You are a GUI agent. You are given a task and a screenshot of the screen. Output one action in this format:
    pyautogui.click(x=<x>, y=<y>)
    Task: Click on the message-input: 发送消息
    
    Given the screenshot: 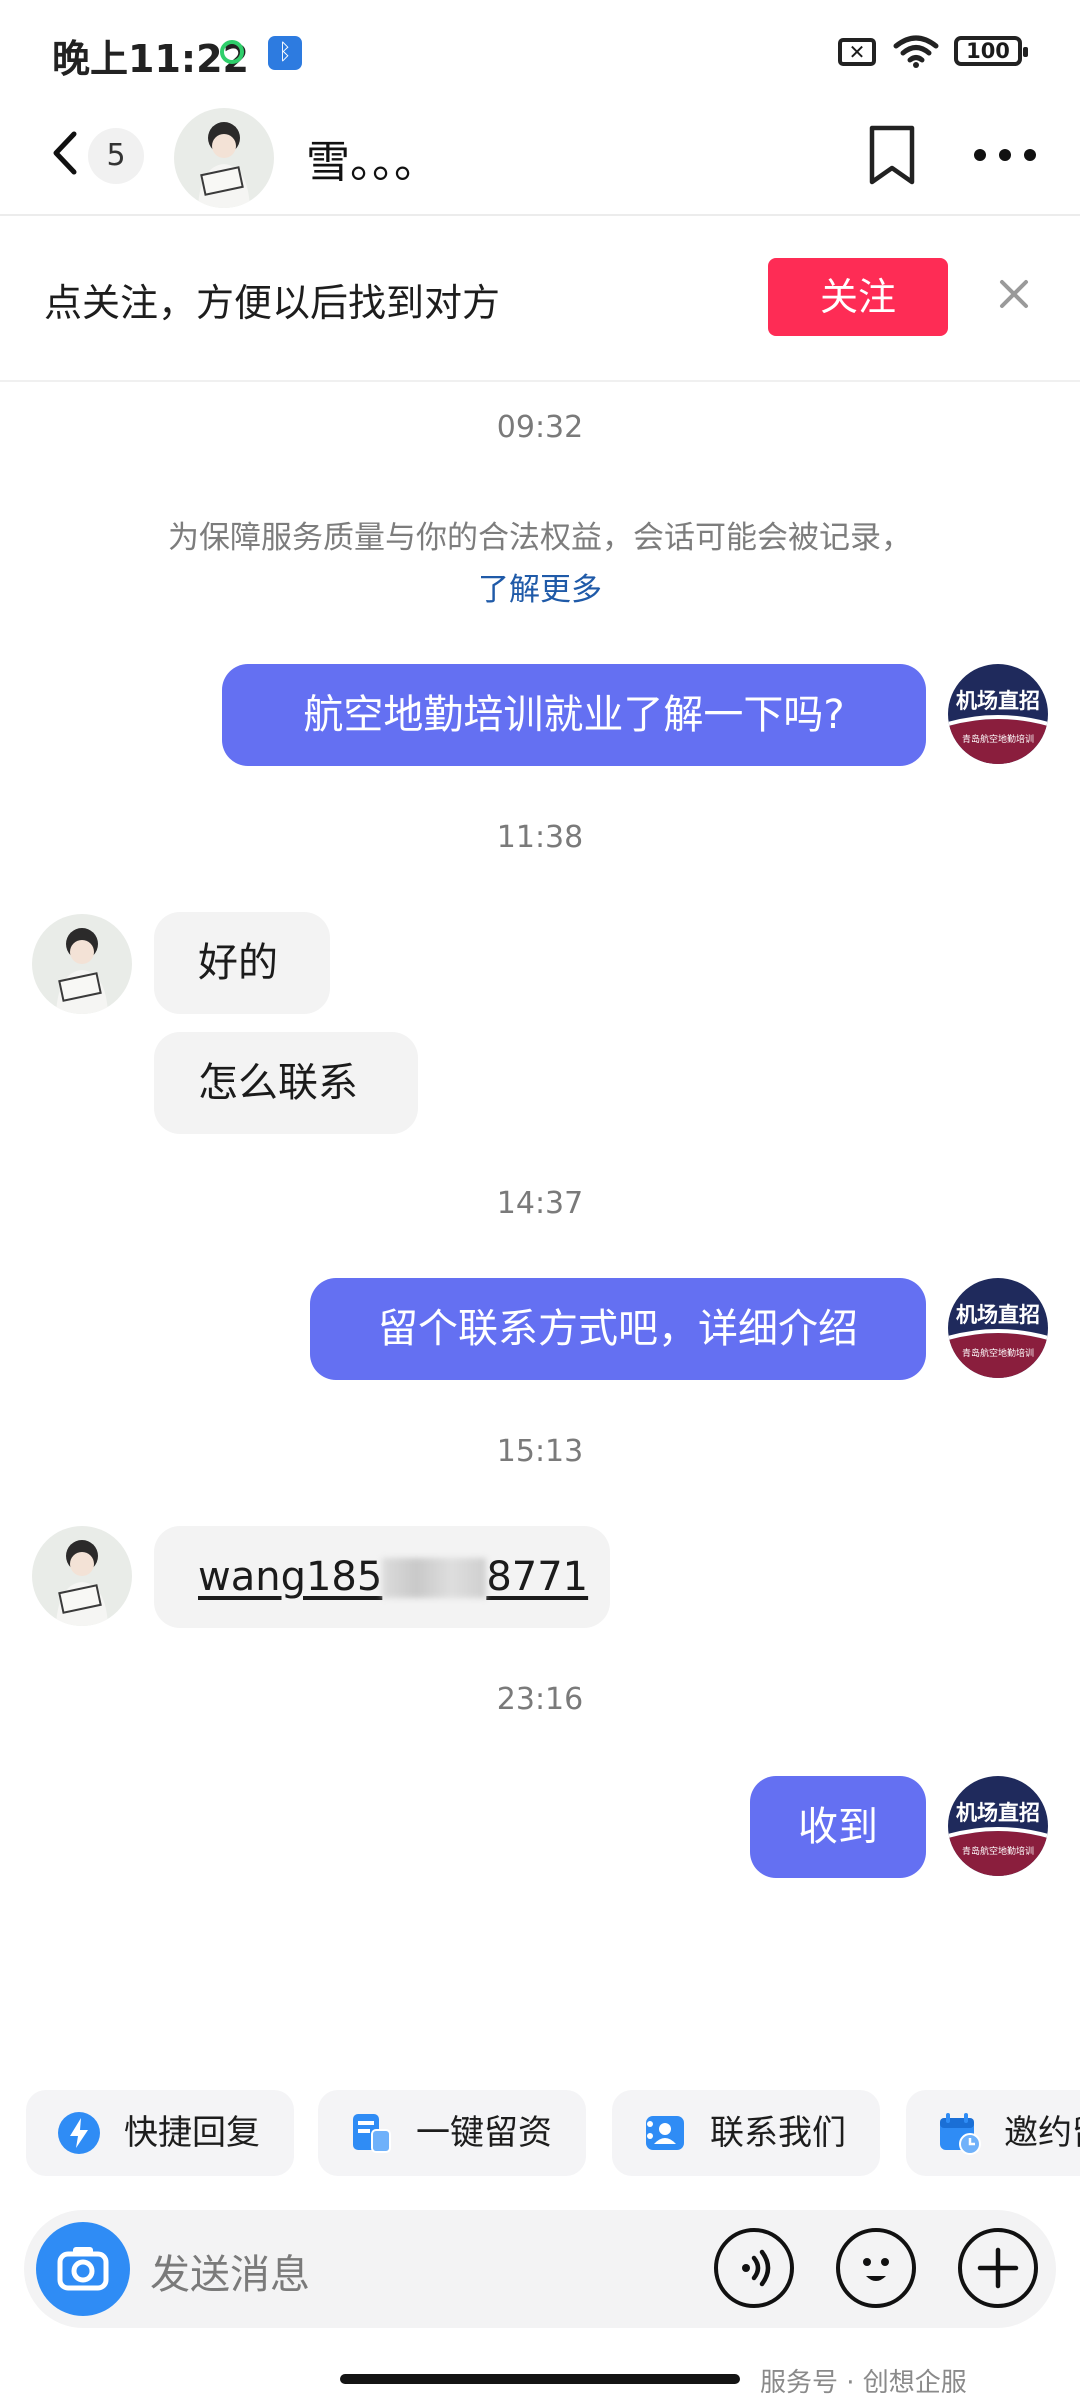 What is the action you would take?
    pyautogui.click(x=230, y=2271)
    